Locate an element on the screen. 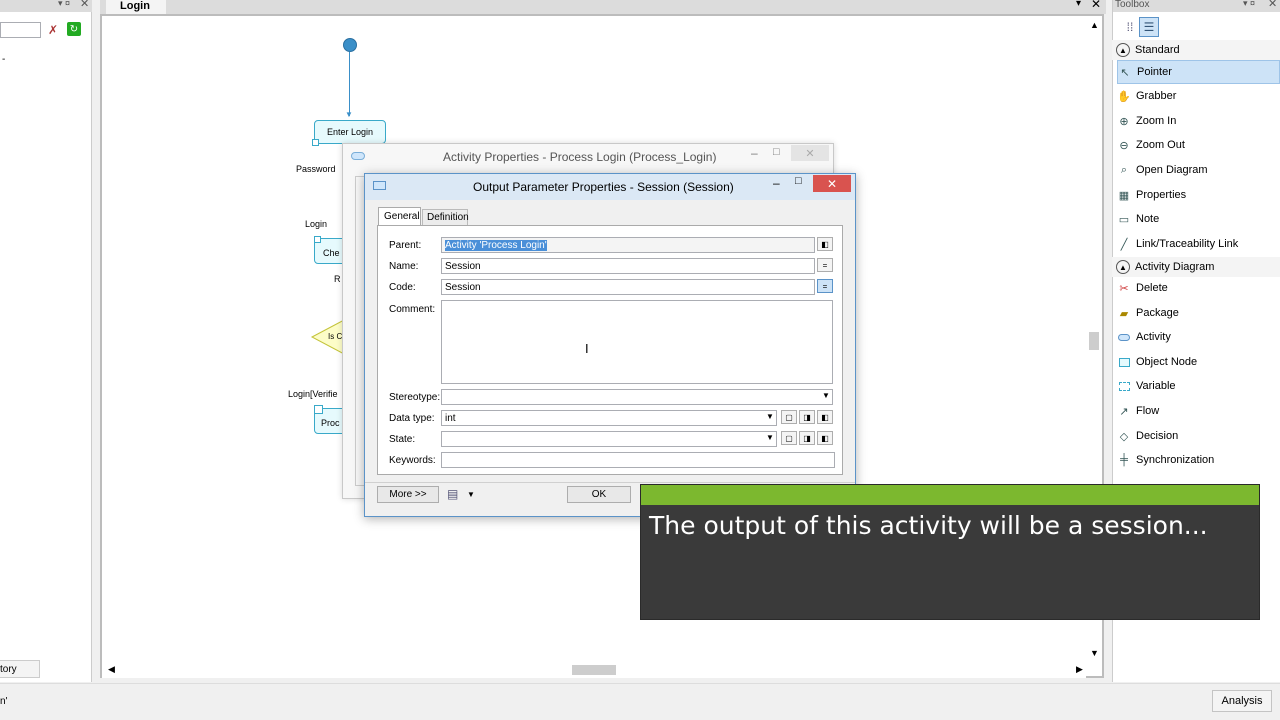  toolbox-item-zoom-in: ⊕ Zoom In is located at coordinates (1198, 121).